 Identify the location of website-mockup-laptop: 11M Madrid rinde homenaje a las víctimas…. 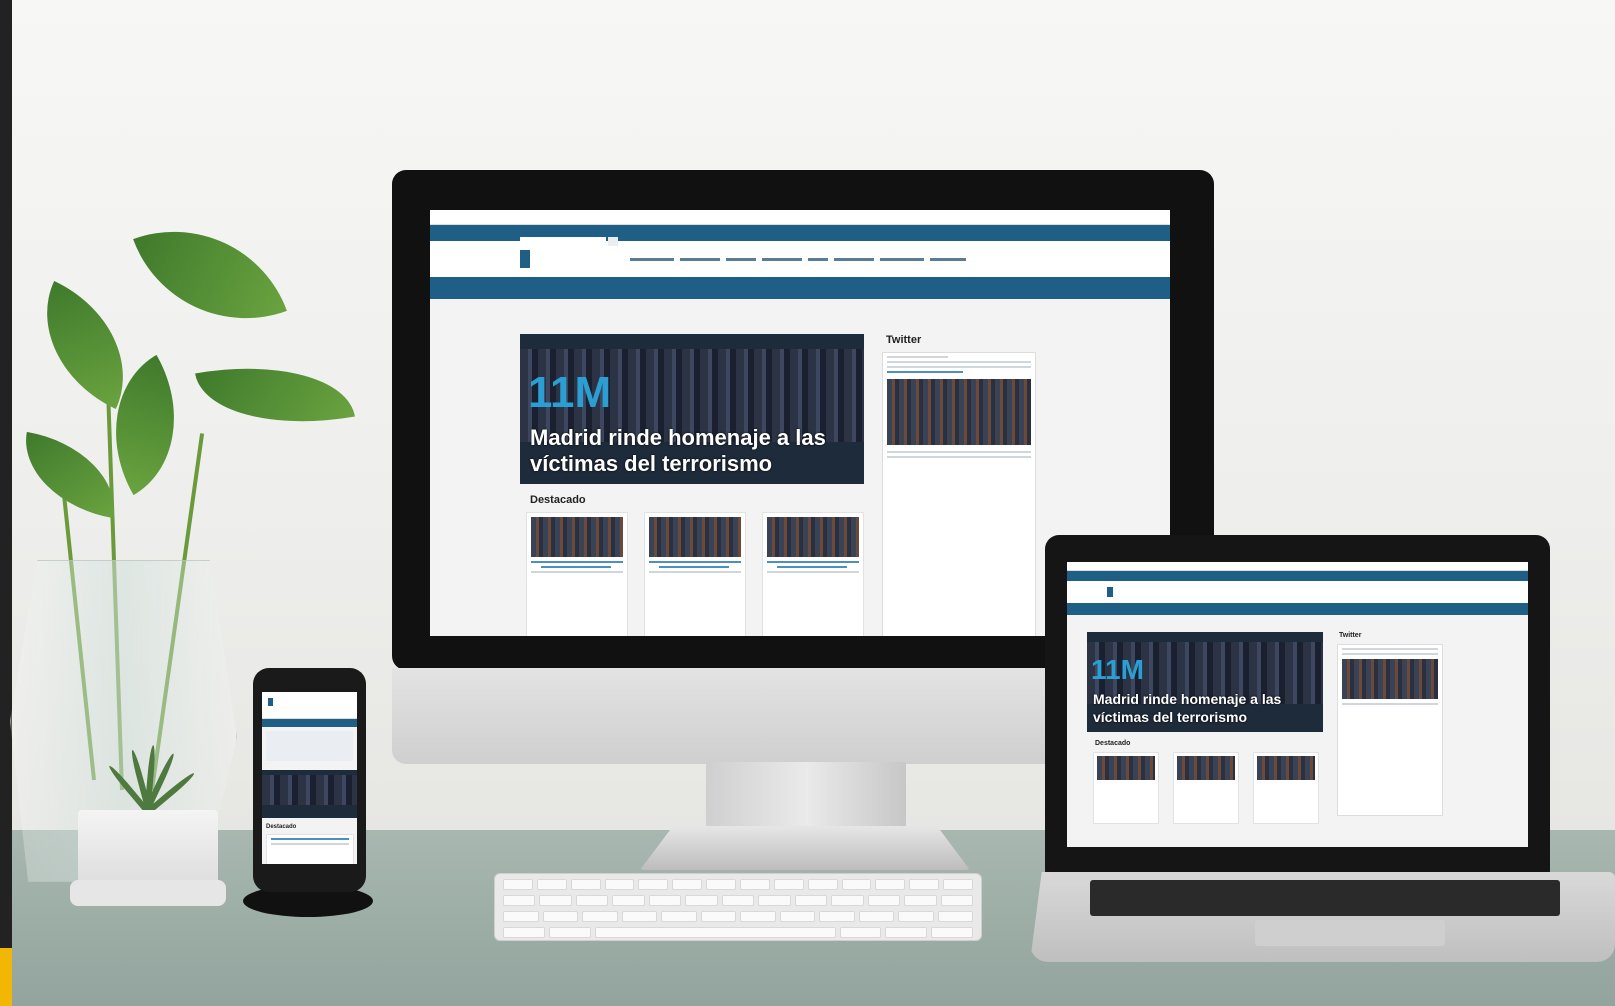
(1297, 704).